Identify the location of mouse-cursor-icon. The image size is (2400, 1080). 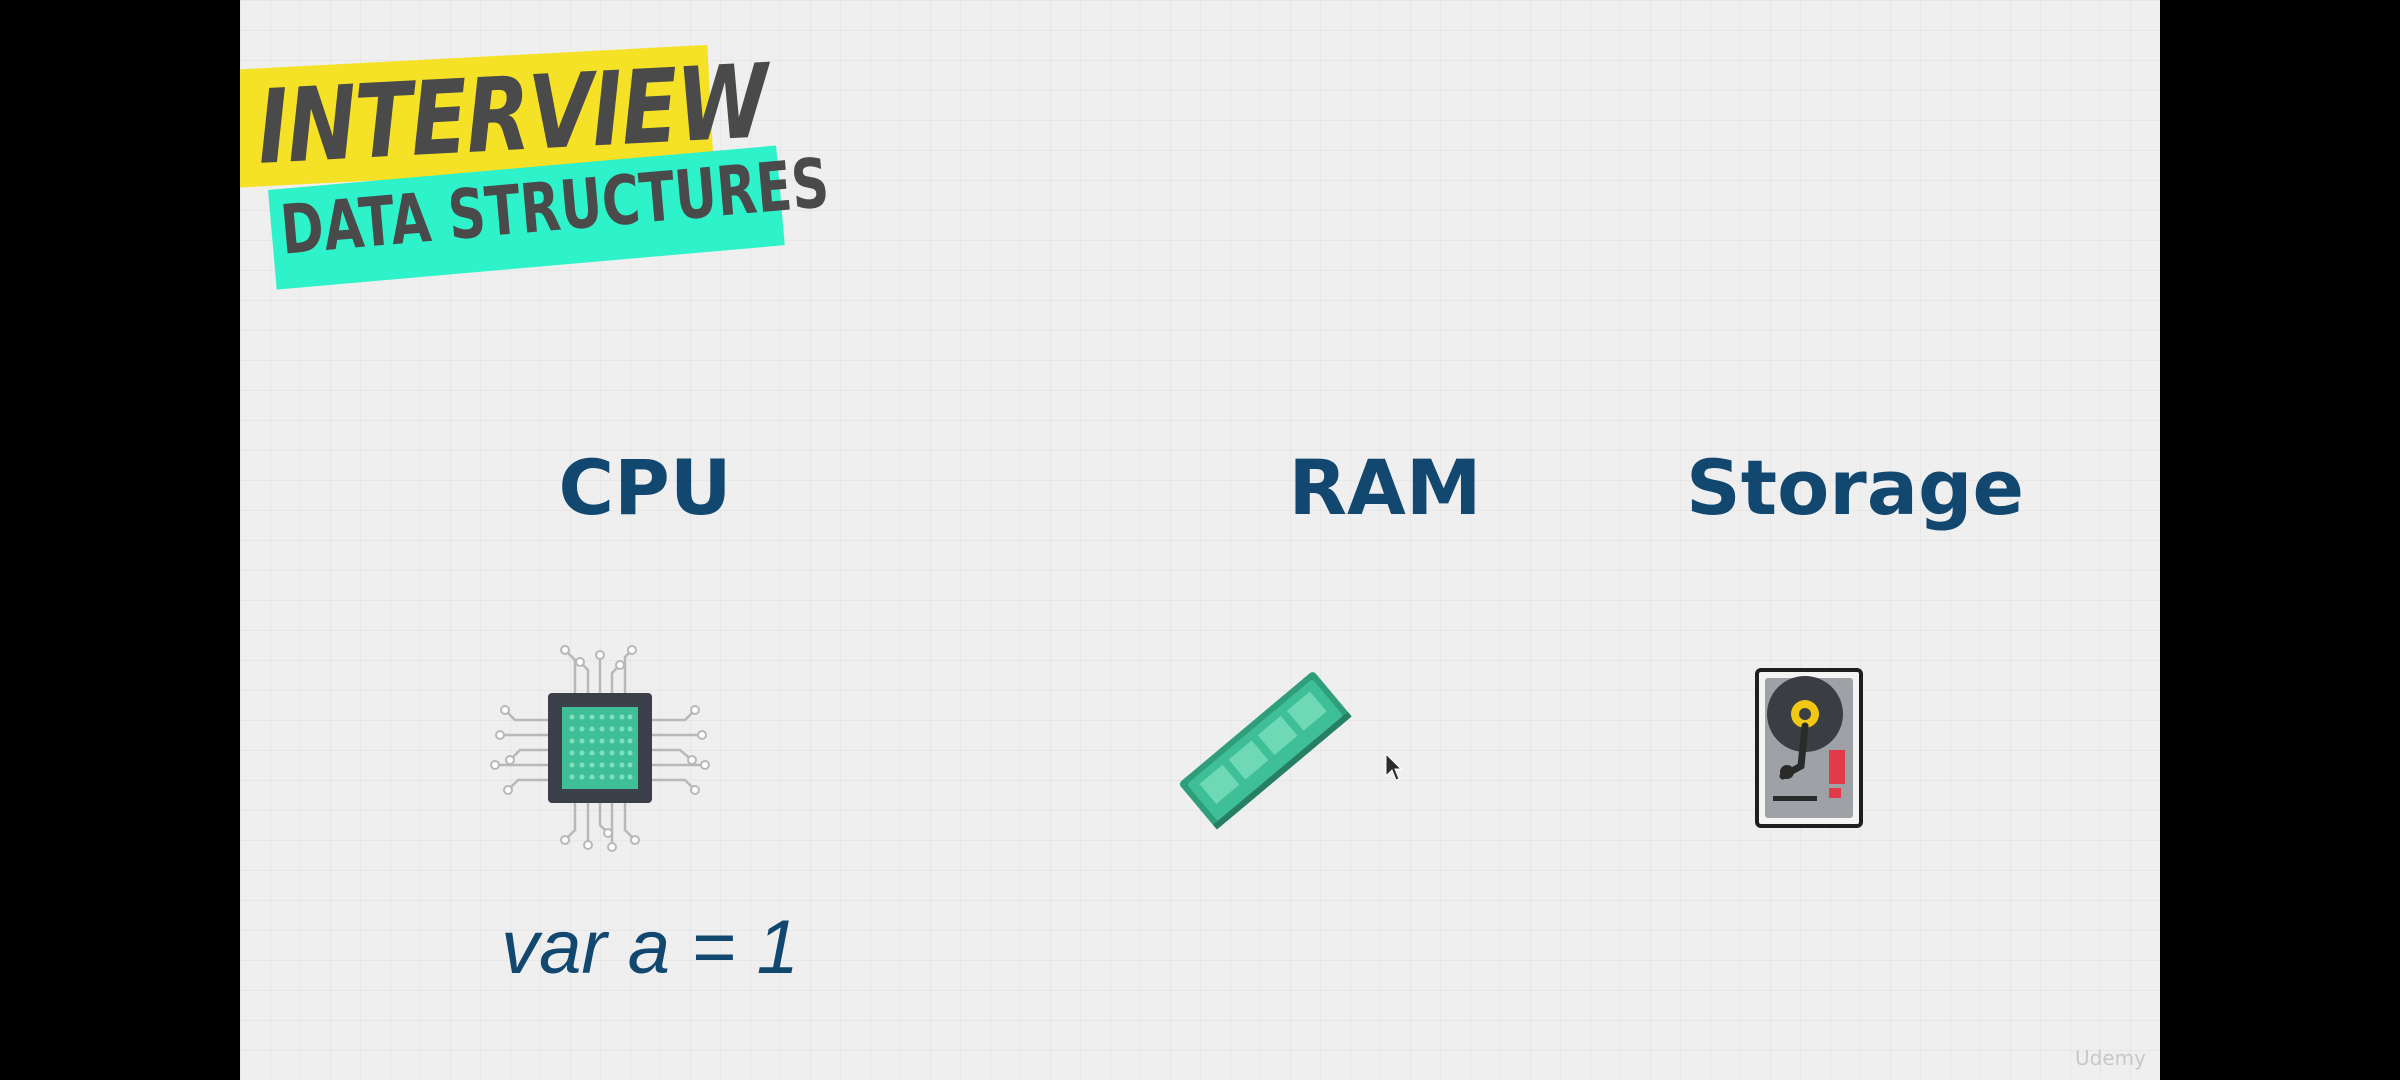
(1393, 766).